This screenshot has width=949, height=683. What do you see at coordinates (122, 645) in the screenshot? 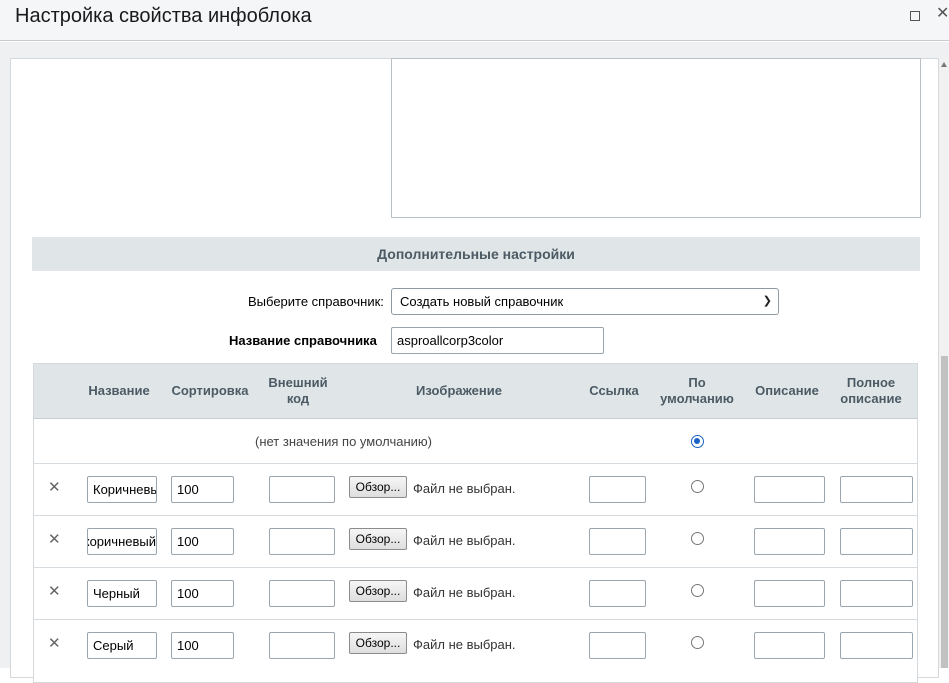
I see `row-name-input: Серый` at bounding box center [122, 645].